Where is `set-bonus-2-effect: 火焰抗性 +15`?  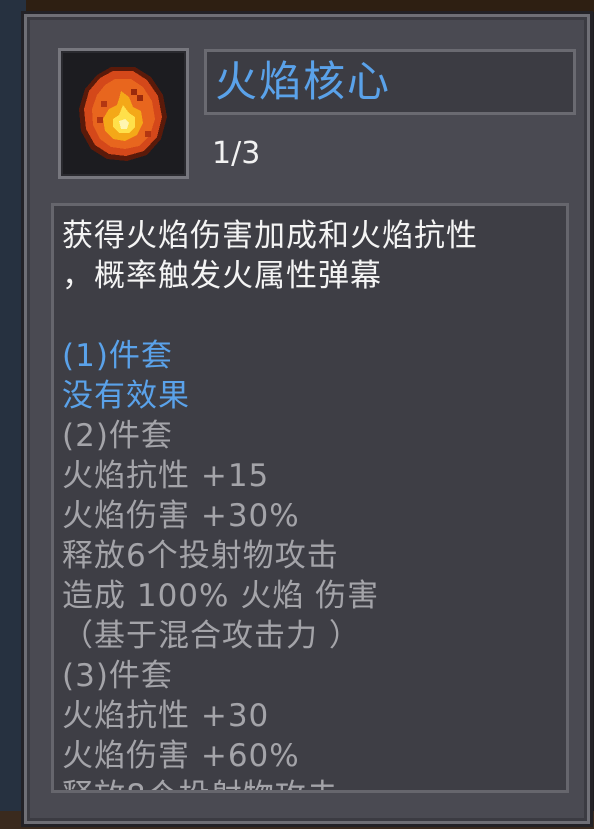
set-bonus-2-effect: 火焰抗性 +15 is located at coordinates (166, 476).